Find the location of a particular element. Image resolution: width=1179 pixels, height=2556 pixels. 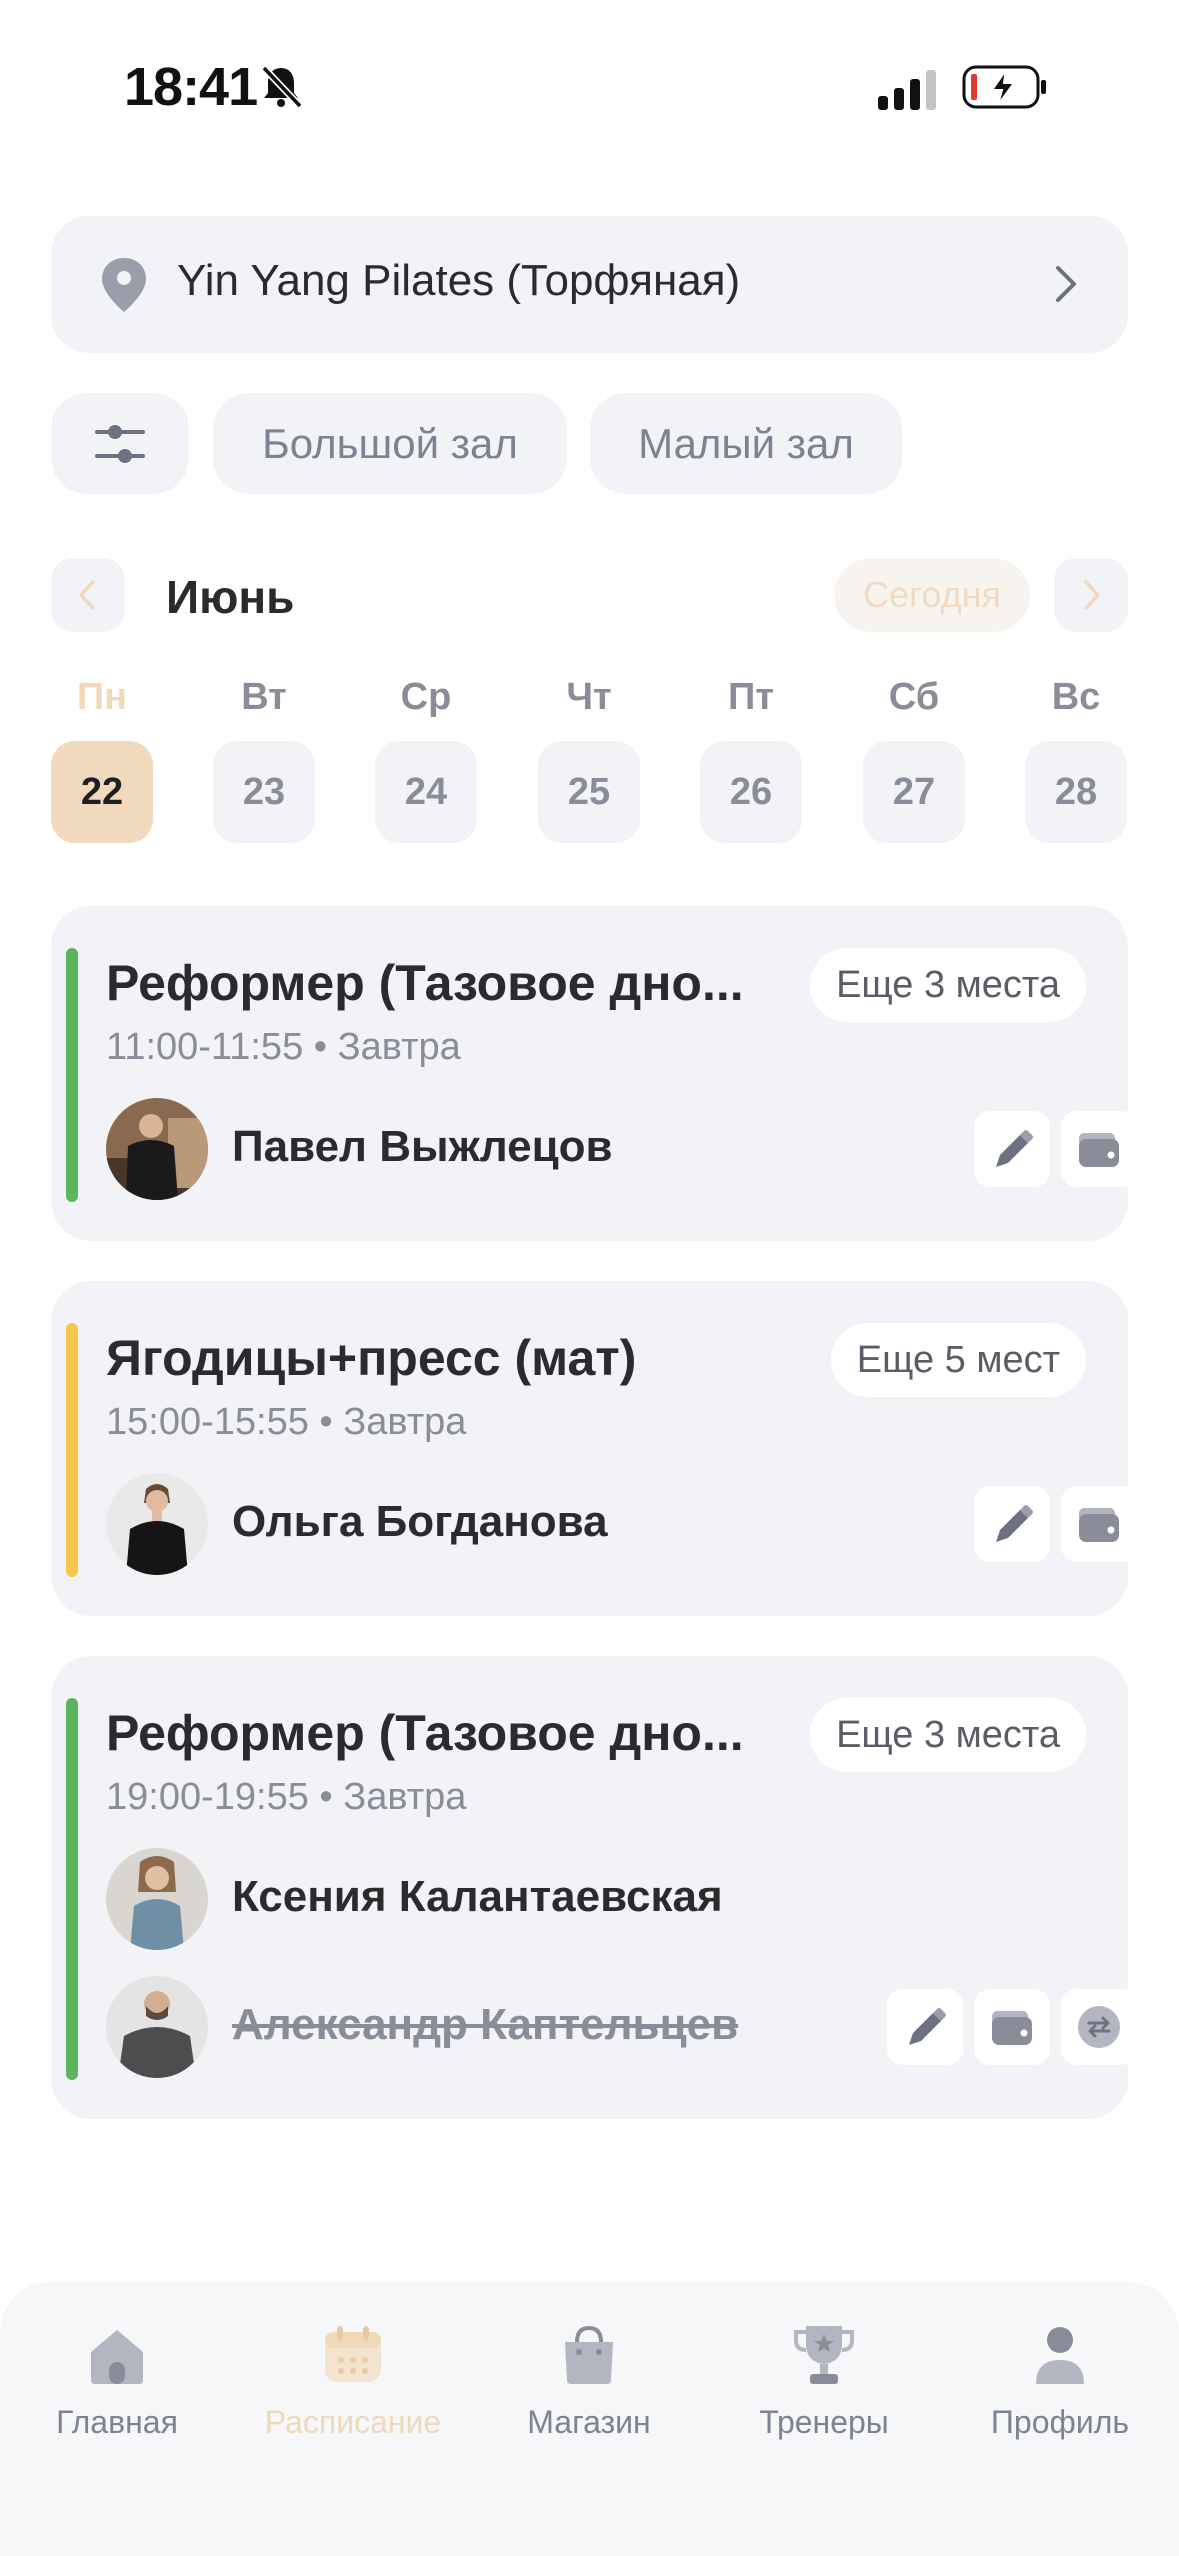

tab-shop: Магазин is located at coordinates (589, 2397).